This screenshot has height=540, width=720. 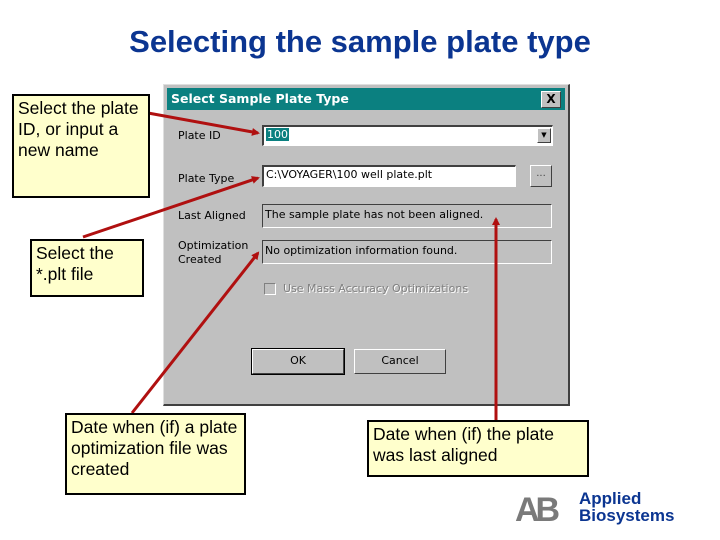 I want to click on optimization-label-line2: Created, so click(x=200, y=259).